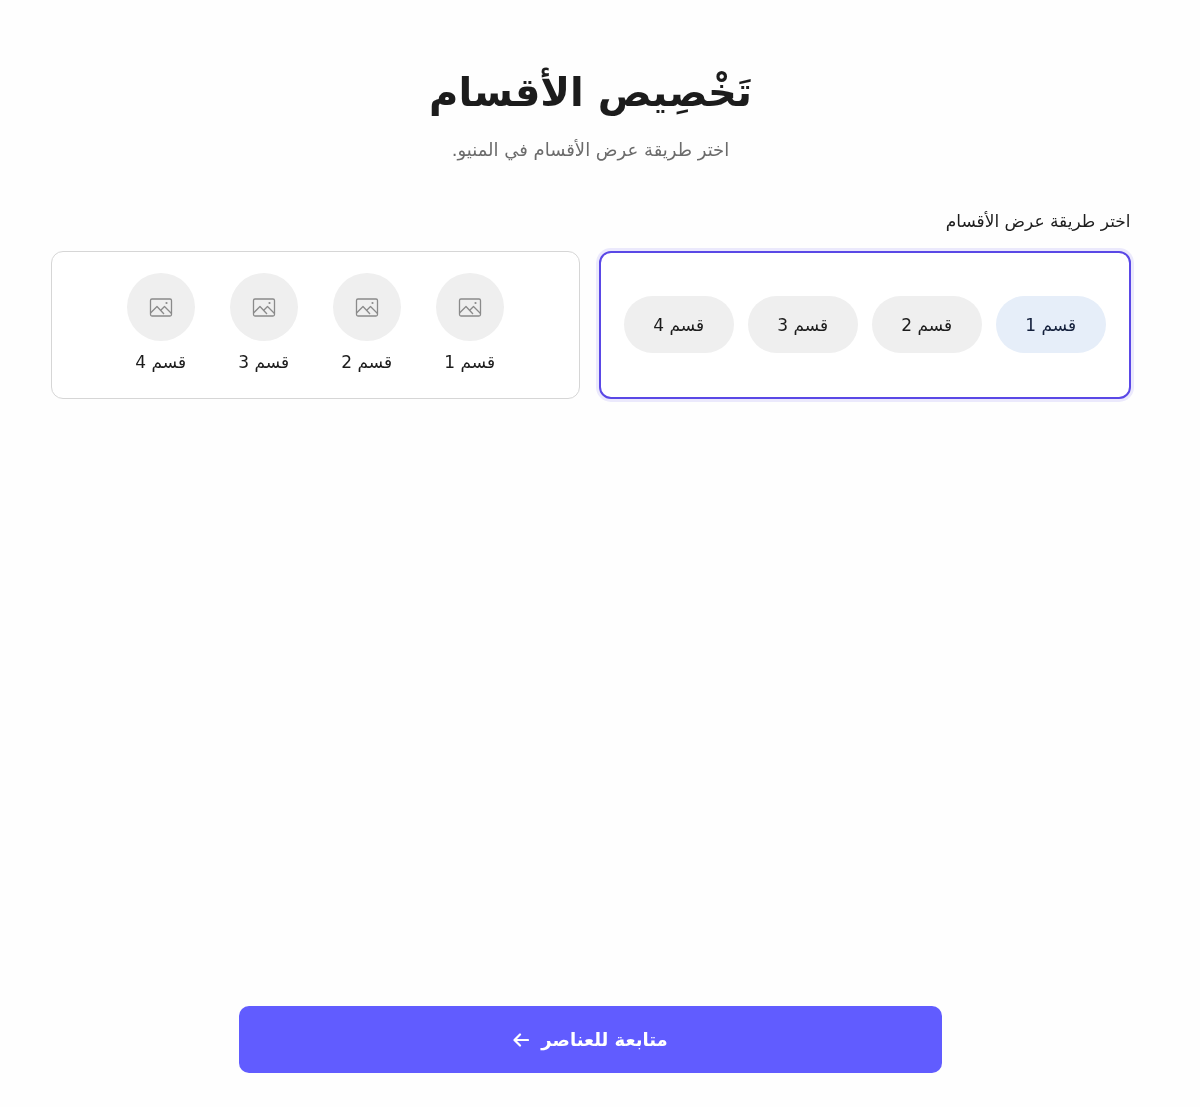 Image resolution: width=1200 pixels, height=1107 pixels. What do you see at coordinates (926, 325) in the screenshot?
I see `section-pill: قسم 2` at bounding box center [926, 325].